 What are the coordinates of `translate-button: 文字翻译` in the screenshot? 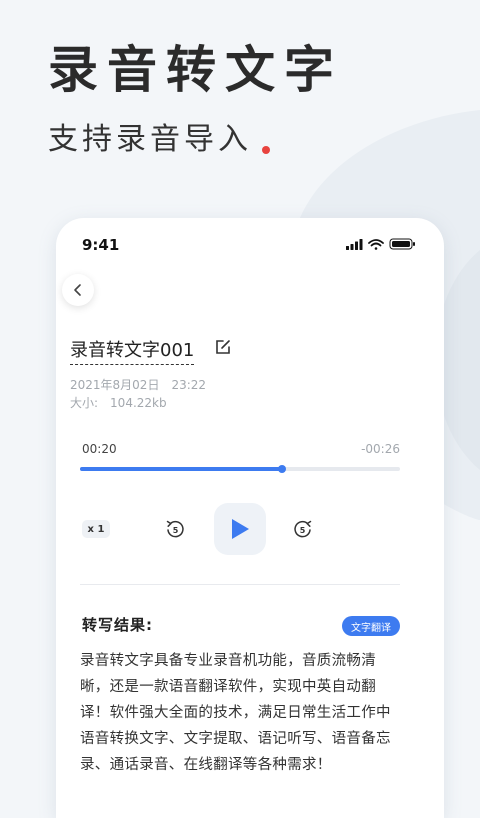 It's located at (371, 626).